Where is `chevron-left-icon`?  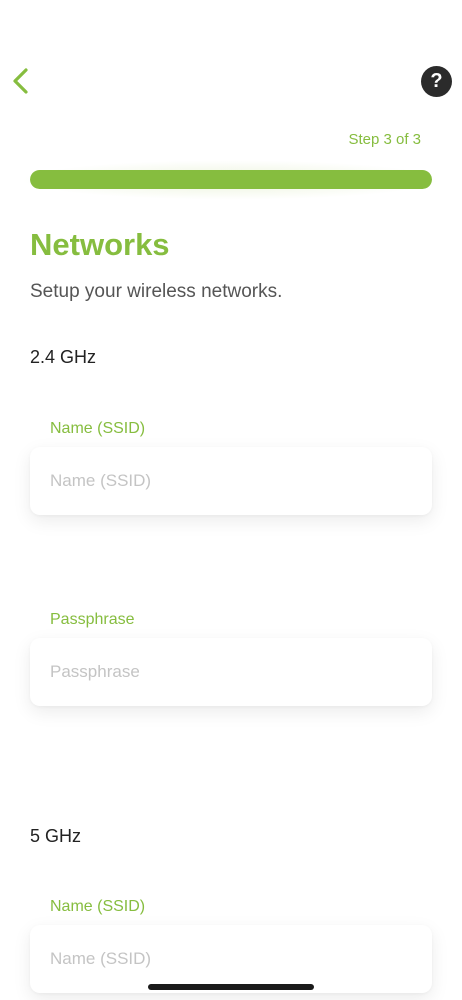 chevron-left-icon is located at coordinates (20, 81).